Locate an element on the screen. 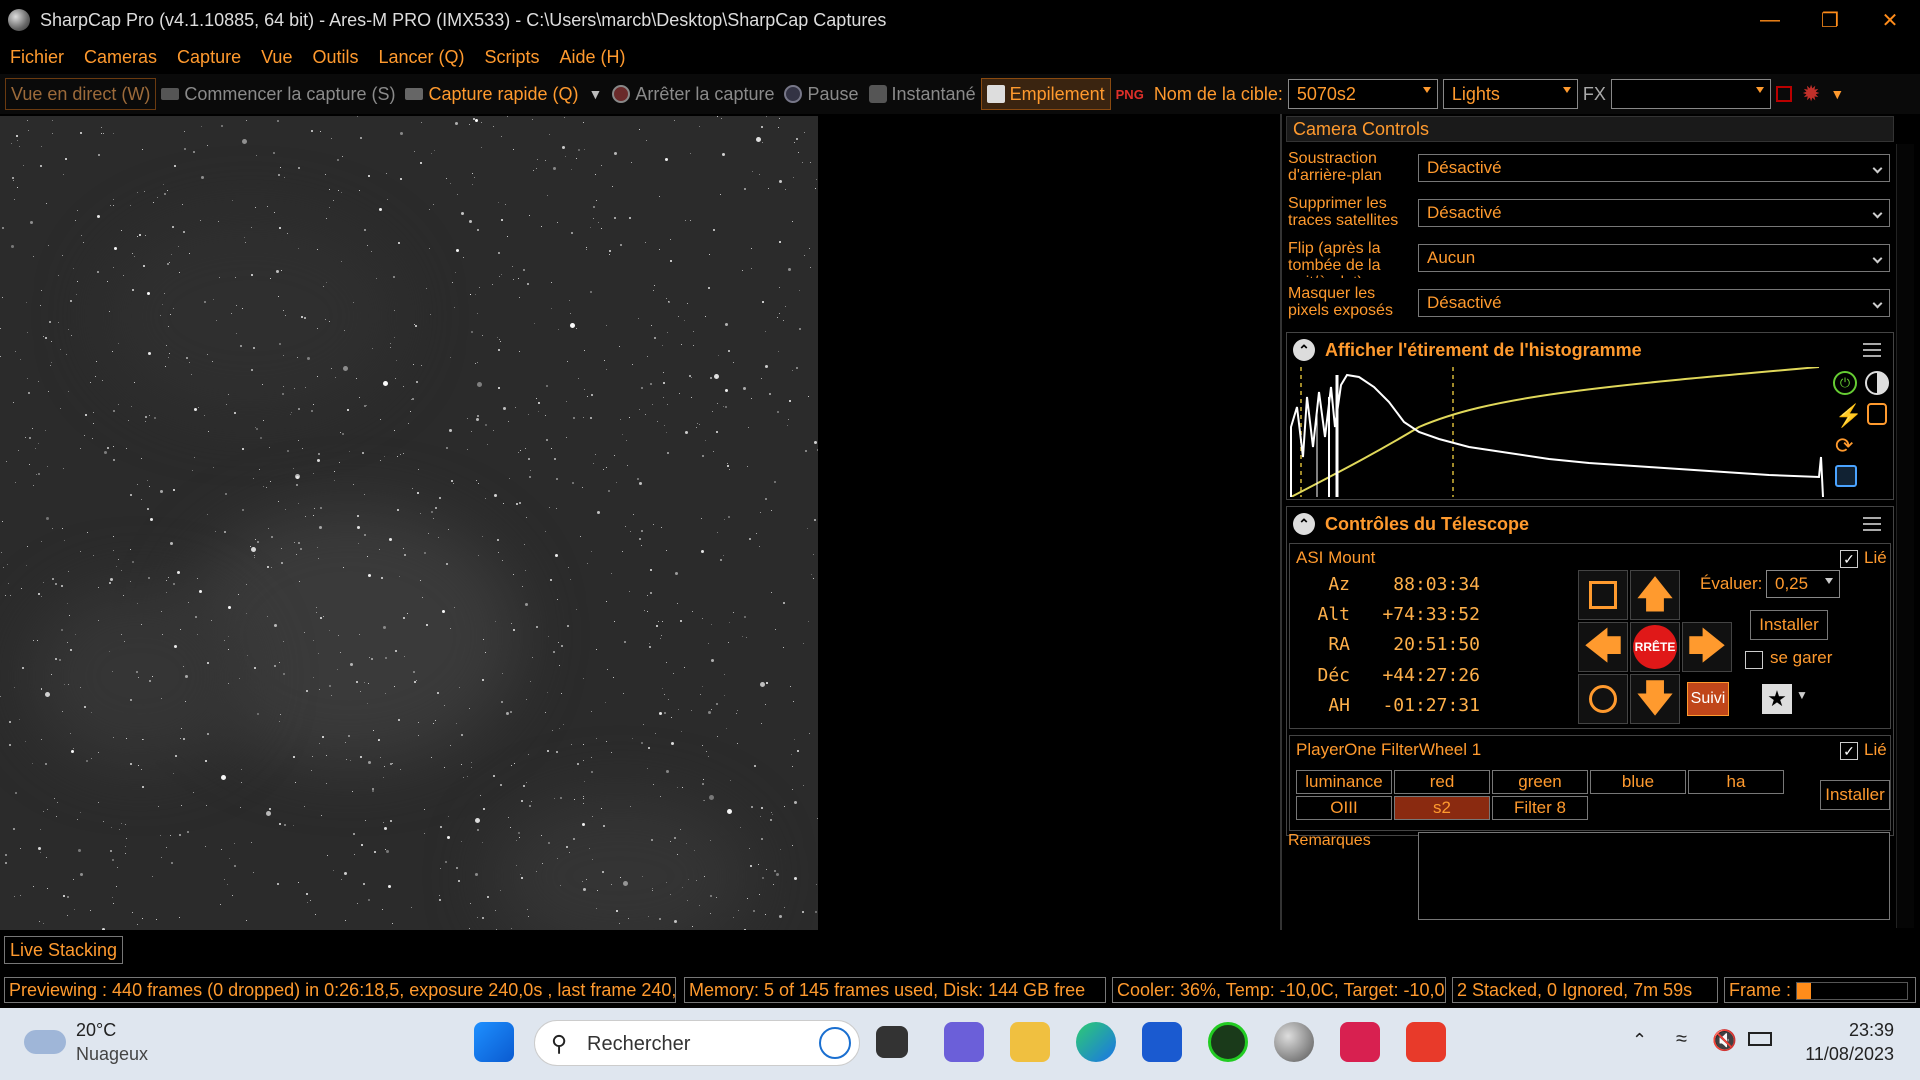  mount-setup-button: Installer is located at coordinates (1789, 625).